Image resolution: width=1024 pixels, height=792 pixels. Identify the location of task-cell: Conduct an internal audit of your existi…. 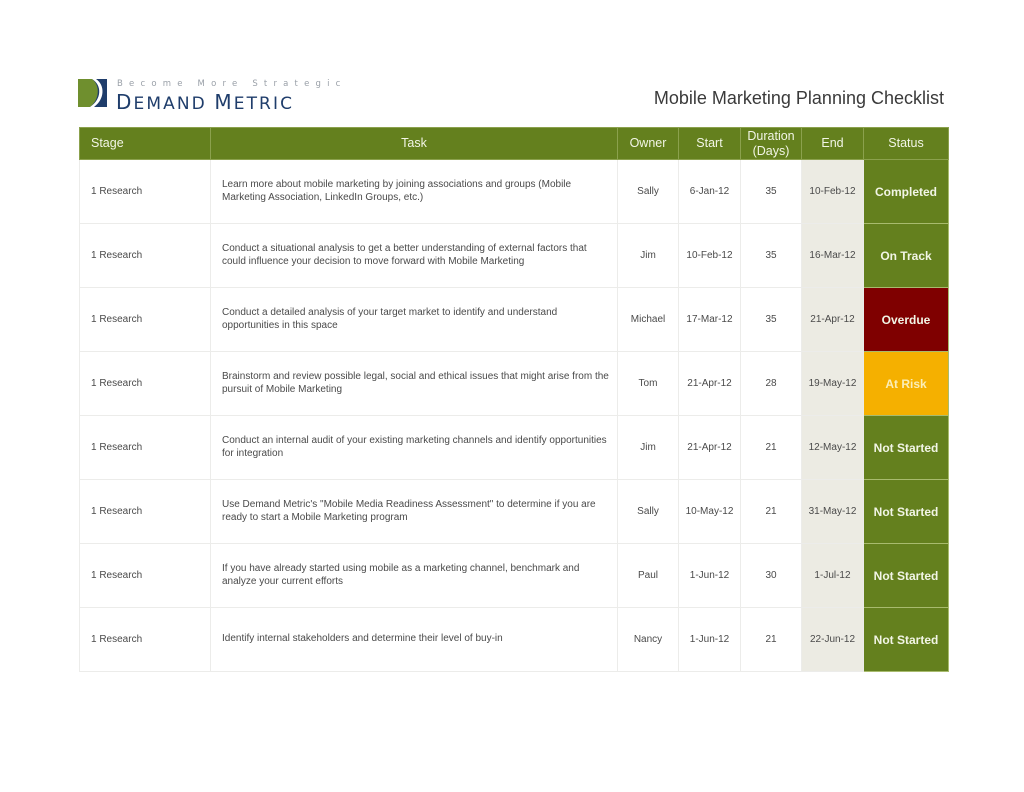
(414, 447).